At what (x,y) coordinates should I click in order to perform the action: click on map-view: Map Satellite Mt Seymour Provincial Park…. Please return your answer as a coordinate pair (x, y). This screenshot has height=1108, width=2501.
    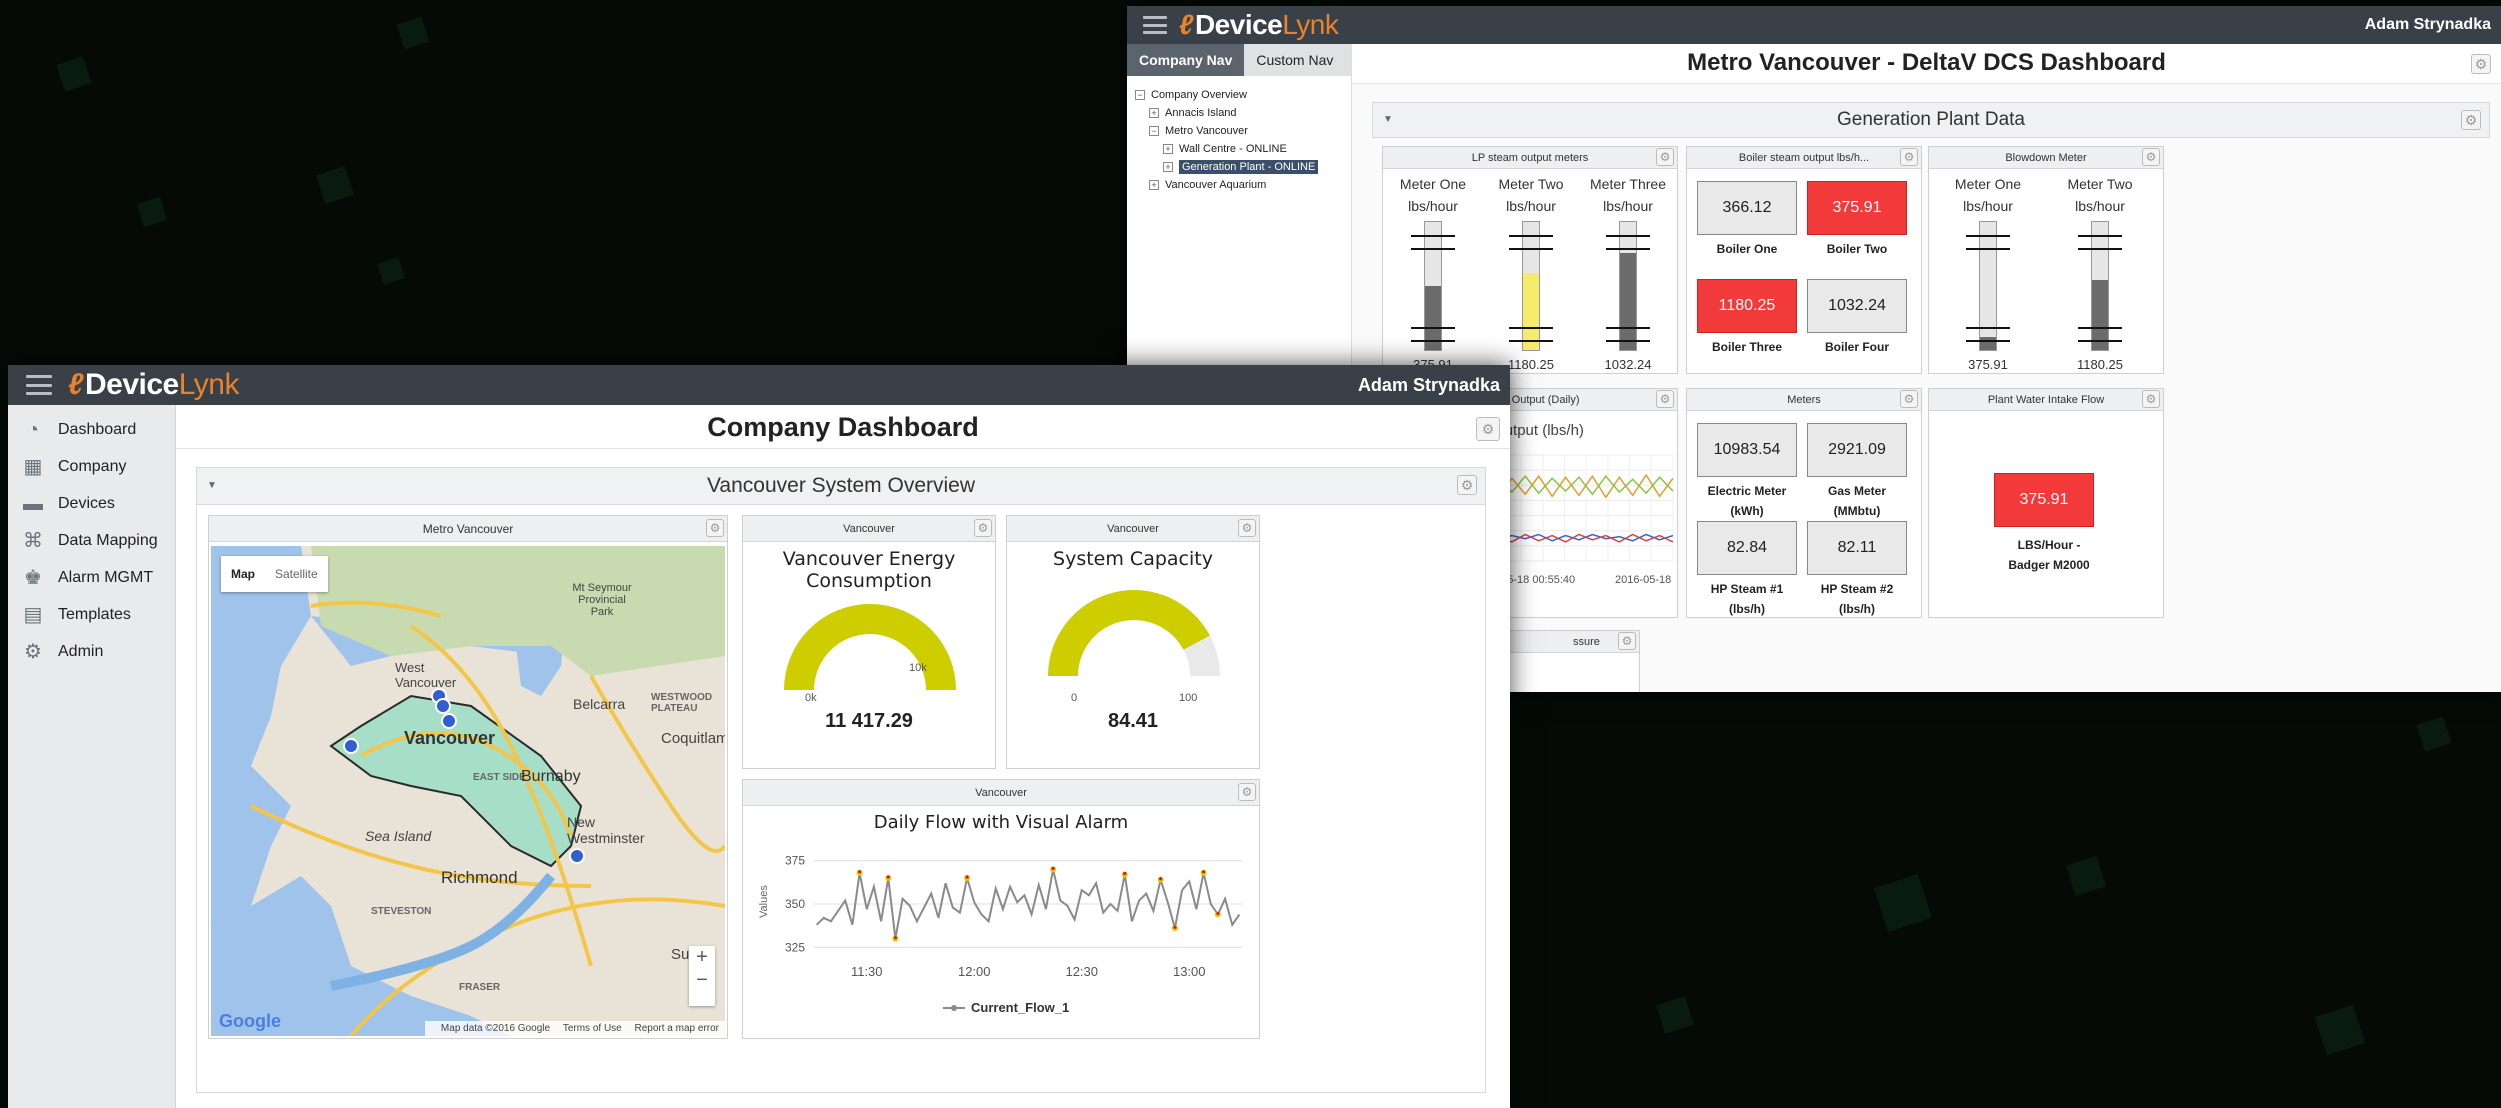
    Looking at the image, I should click on (468, 791).